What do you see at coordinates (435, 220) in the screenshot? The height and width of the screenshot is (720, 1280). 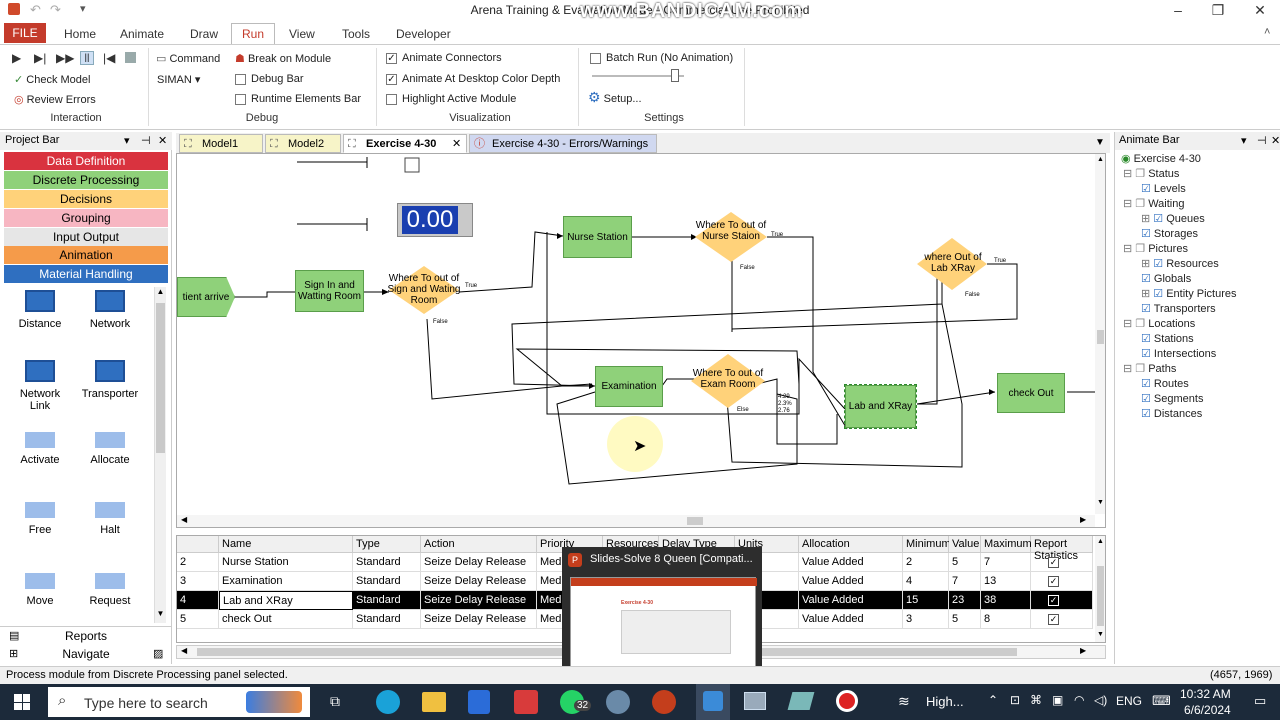 I see `variable-display: 0.00` at bounding box center [435, 220].